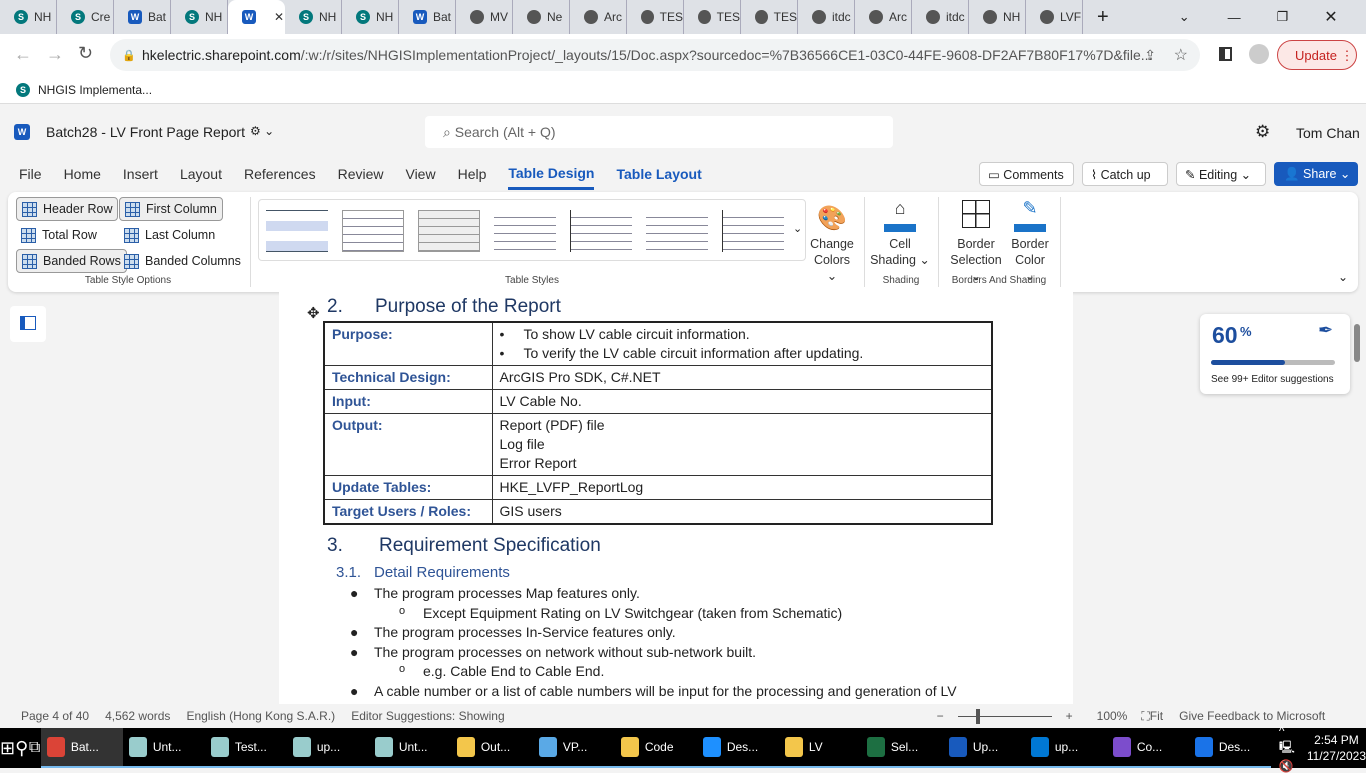 This screenshot has width=1366, height=773. Describe the element at coordinates (1275, 354) in the screenshot. I see `editor-score-card: 60% ✒ See 99+ Editor suggestions` at that location.